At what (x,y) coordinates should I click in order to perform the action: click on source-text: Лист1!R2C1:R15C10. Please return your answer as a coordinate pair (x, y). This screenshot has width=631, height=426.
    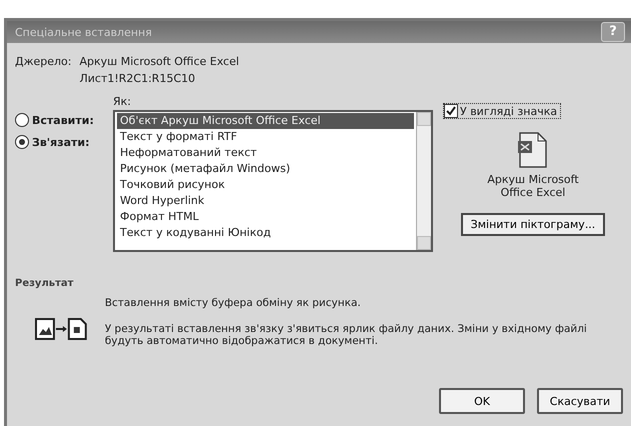
    Looking at the image, I should click on (138, 78).